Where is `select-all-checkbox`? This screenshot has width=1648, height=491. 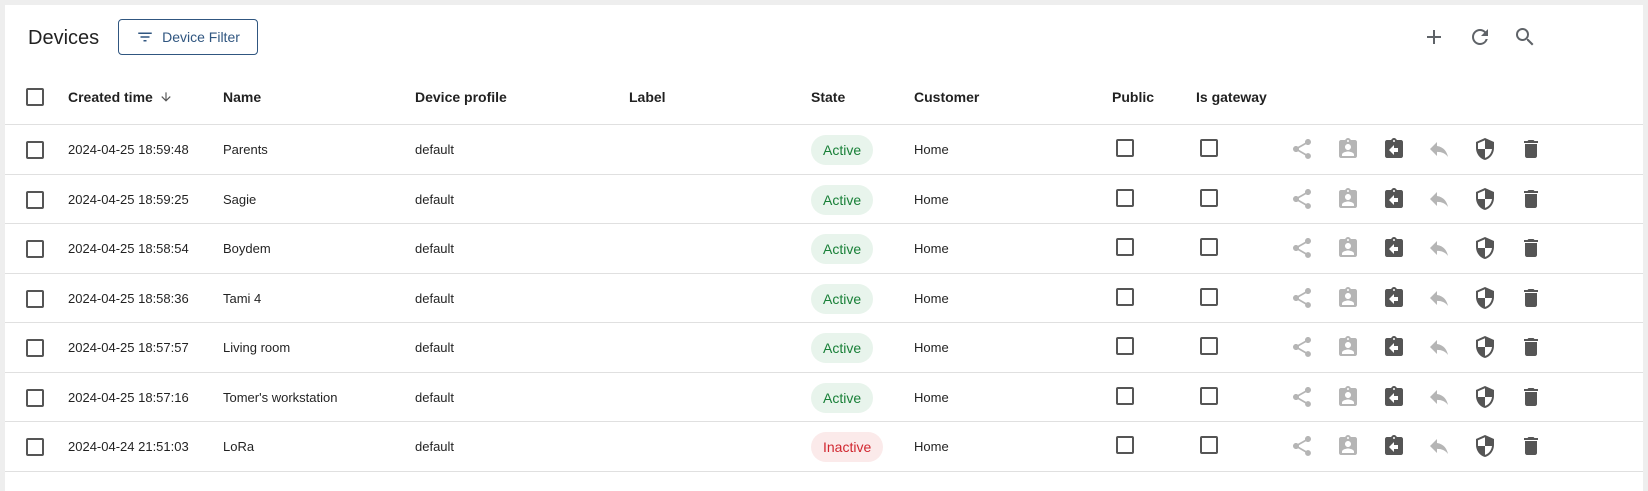 select-all-checkbox is located at coordinates (35, 97).